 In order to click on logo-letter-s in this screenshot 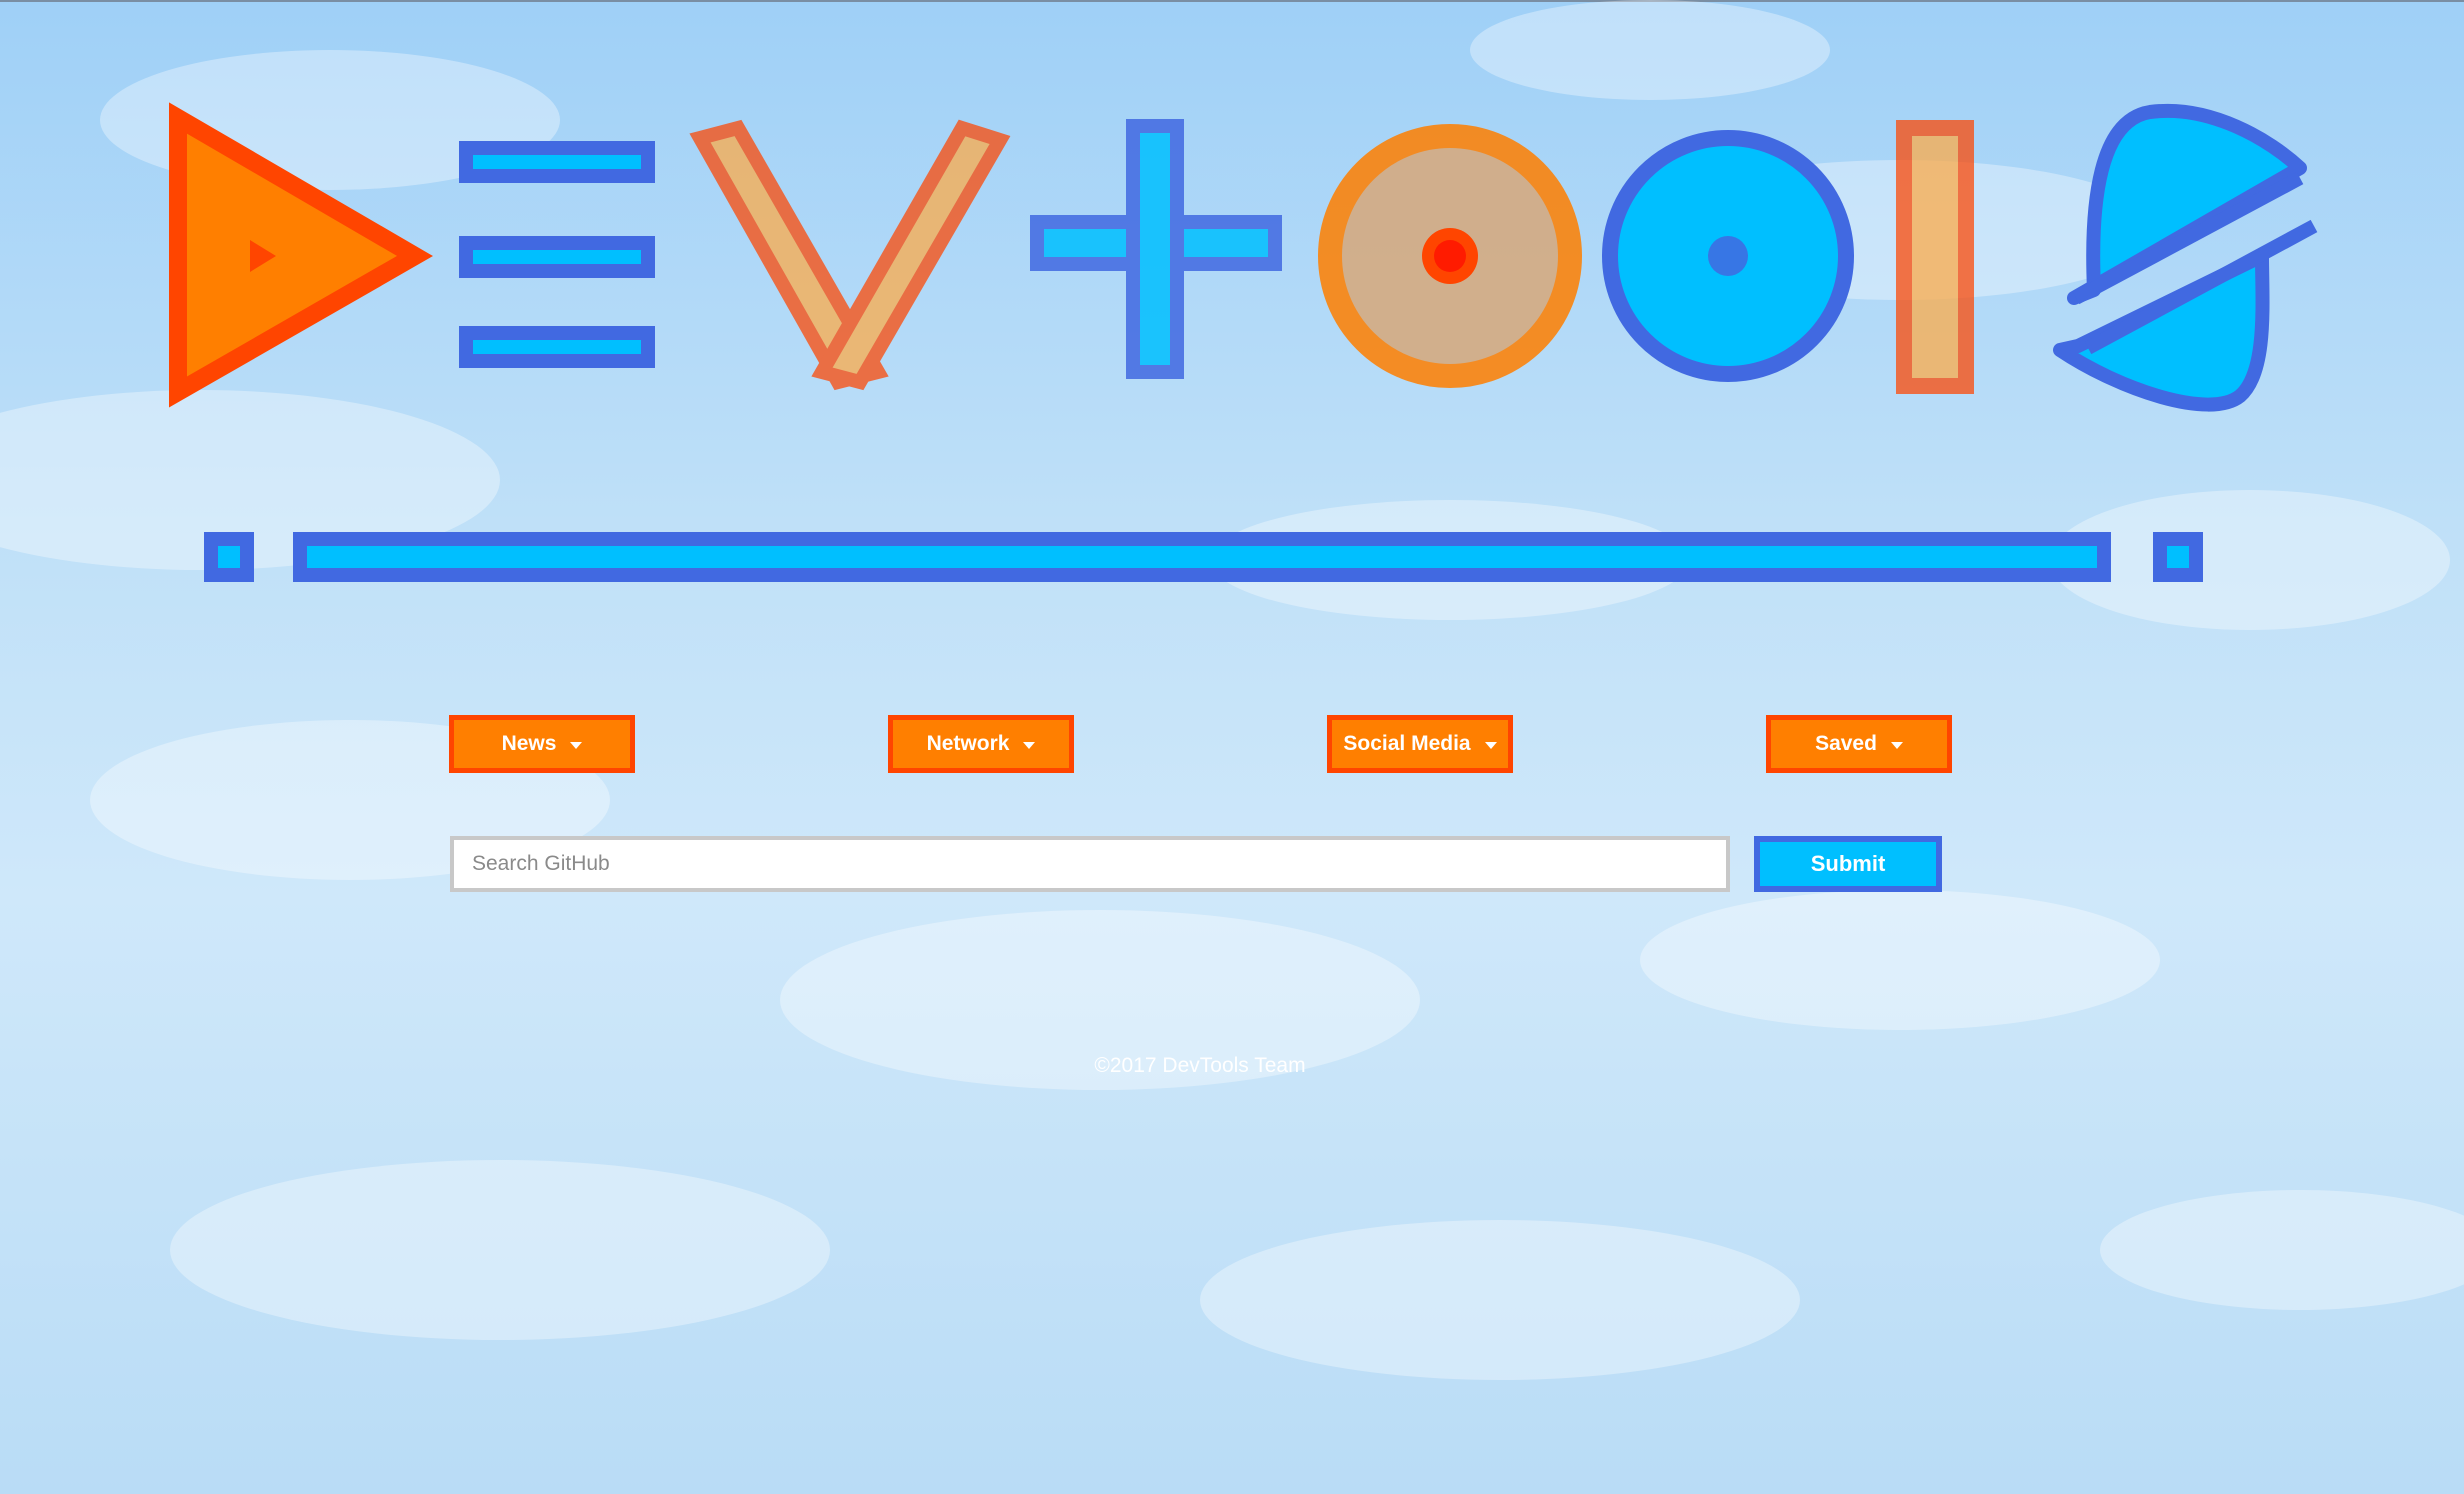, I will do `click(2185, 257)`.